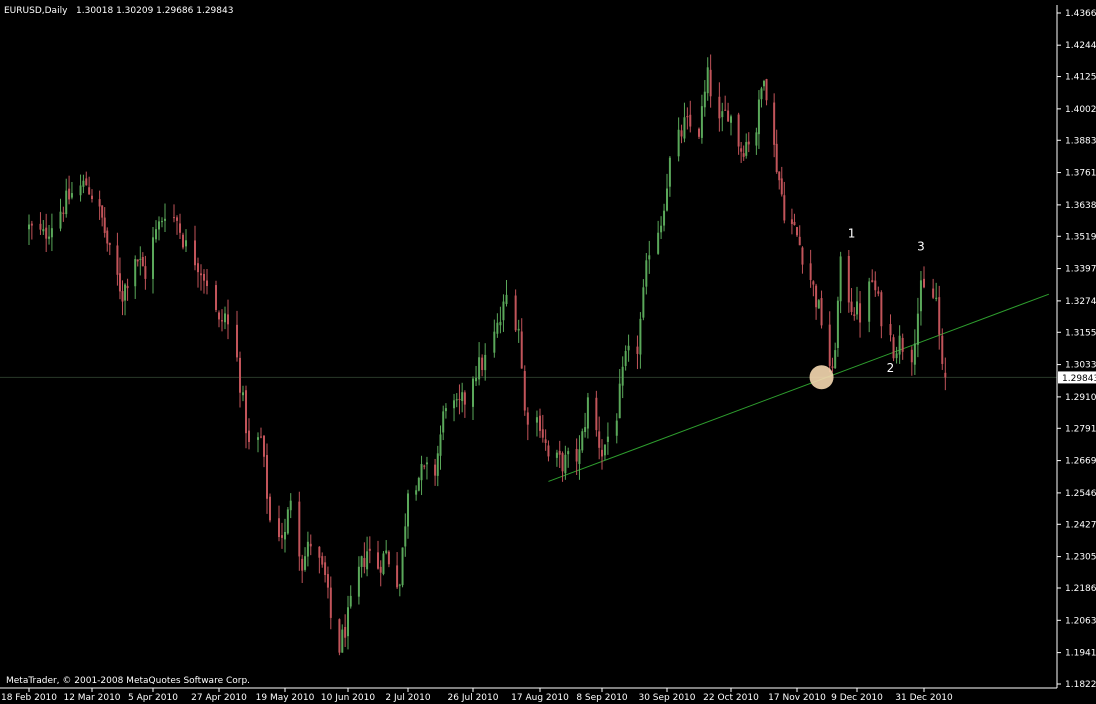 The image size is (1096, 704). Describe the element at coordinates (1080, 302) in the screenshot. I see `y-tick-label: 1.32745` at that location.